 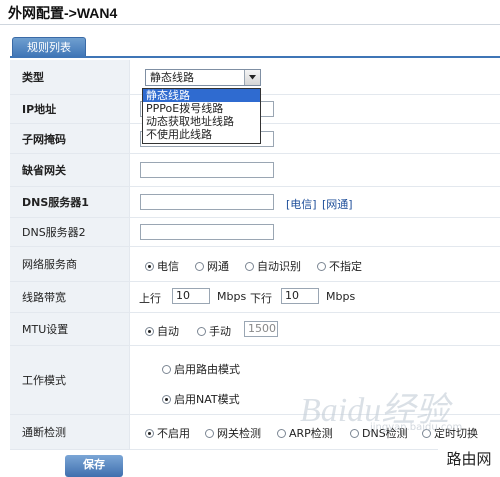 I want to click on download-unit: Mbps, so click(x=341, y=296).